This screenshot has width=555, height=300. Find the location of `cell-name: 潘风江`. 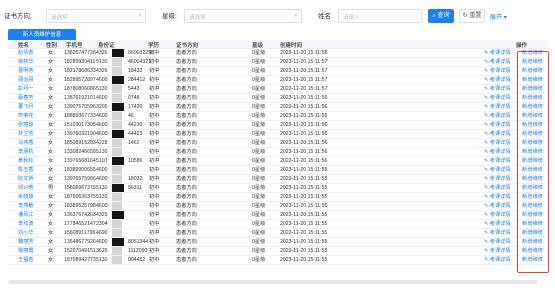

cell-name: 潘风江 is located at coordinates (26, 215).